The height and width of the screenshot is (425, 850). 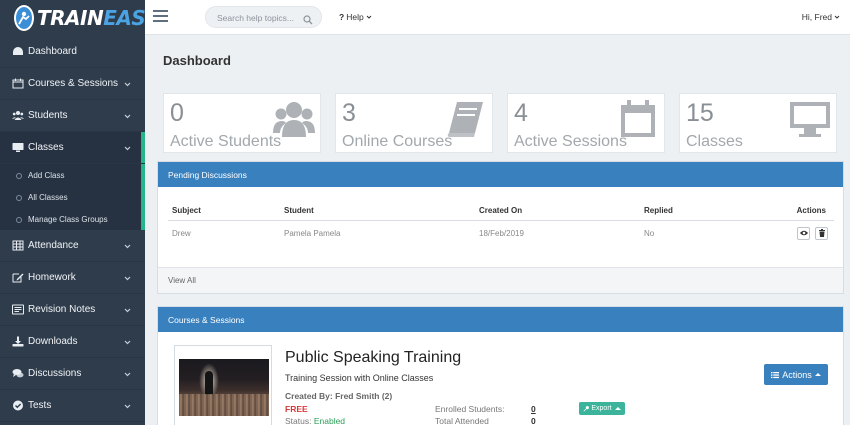 I want to click on view-all-link: View All, so click(x=500, y=280).